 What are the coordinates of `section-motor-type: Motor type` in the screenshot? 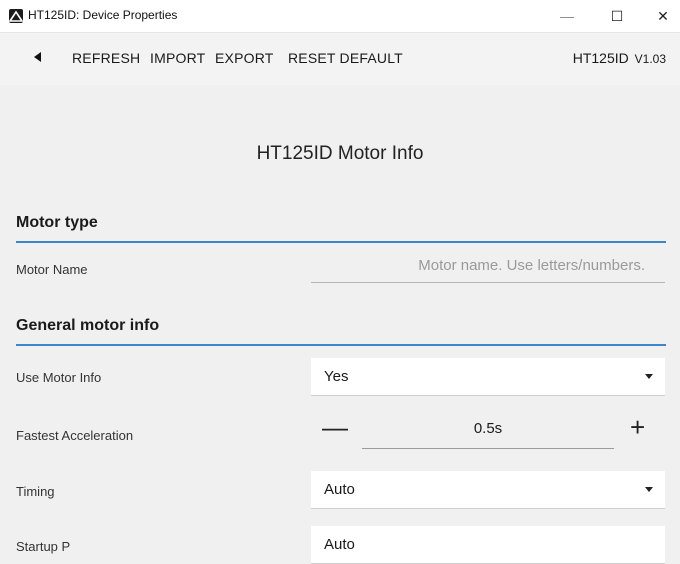 It's located at (341, 227).